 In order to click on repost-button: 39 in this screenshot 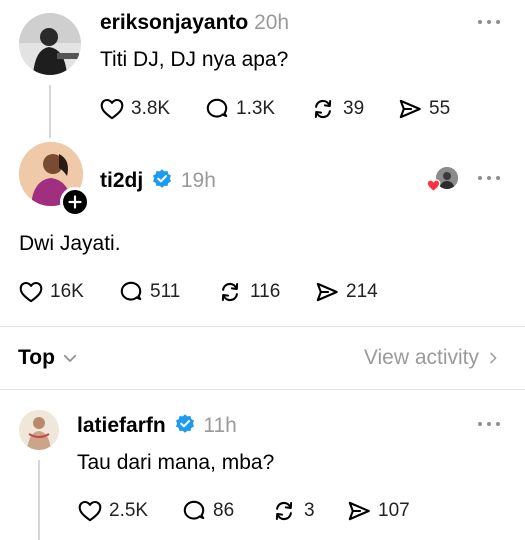, I will do `click(353, 109)`.